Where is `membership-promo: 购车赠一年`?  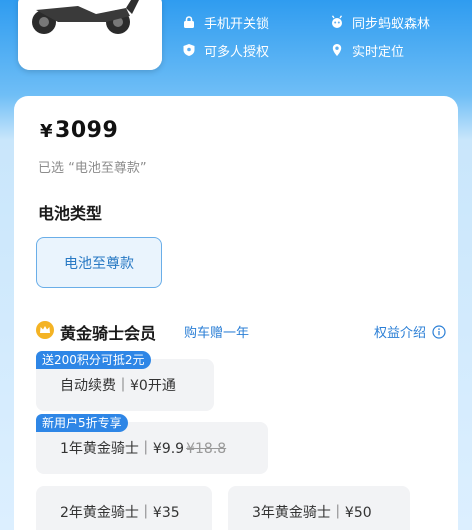 membership-promo: 购车赠一年 is located at coordinates (217, 333).